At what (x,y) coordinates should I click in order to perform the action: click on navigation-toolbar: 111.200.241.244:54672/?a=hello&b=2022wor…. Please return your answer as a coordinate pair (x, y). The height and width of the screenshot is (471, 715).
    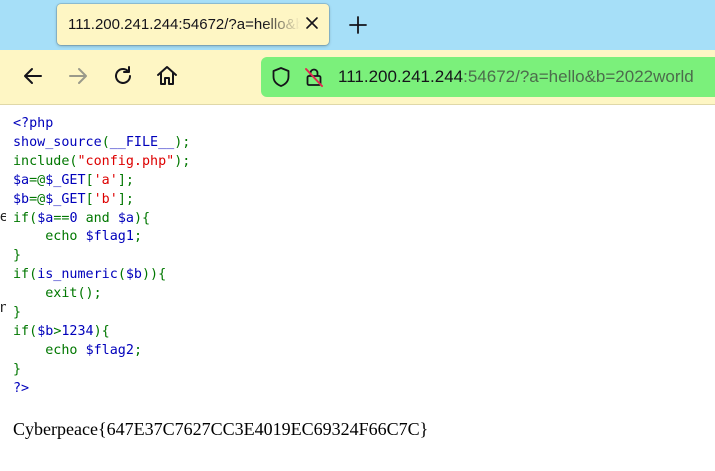
    Looking at the image, I should click on (357, 77).